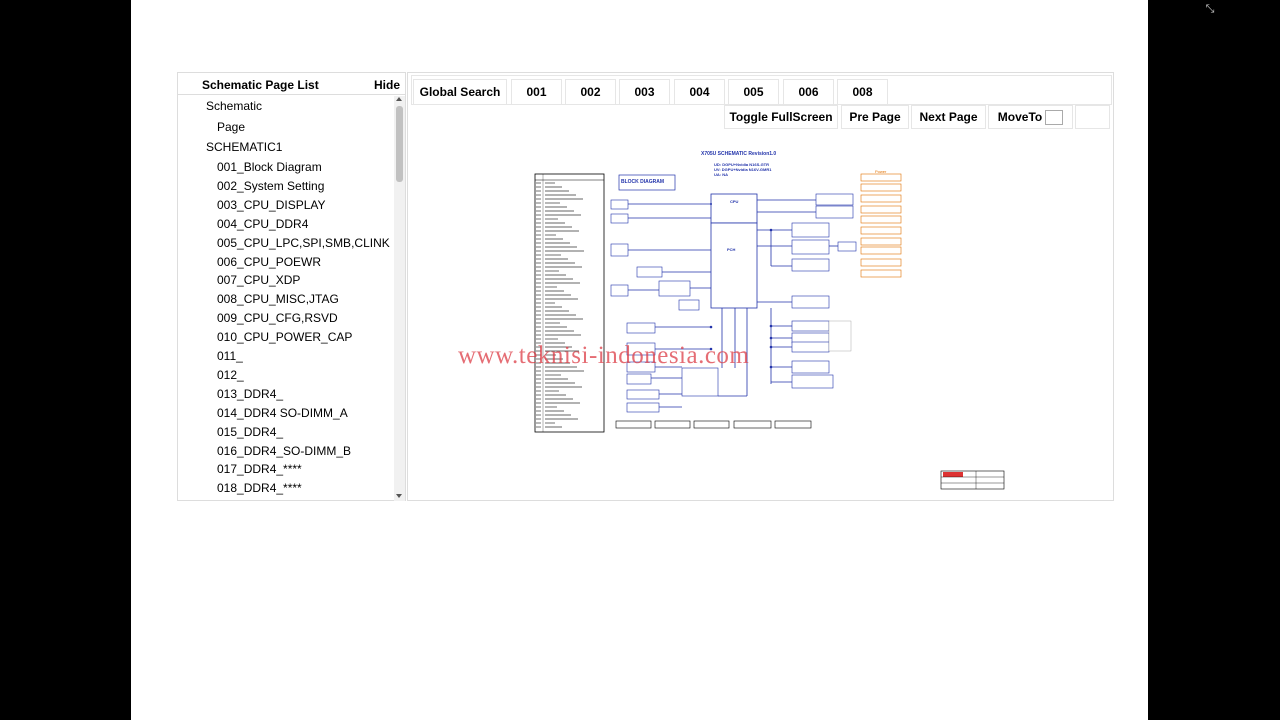 The image size is (1280, 720). Describe the element at coordinates (270, 186) in the screenshot. I see `page-list-item: 002_System Setting` at that location.